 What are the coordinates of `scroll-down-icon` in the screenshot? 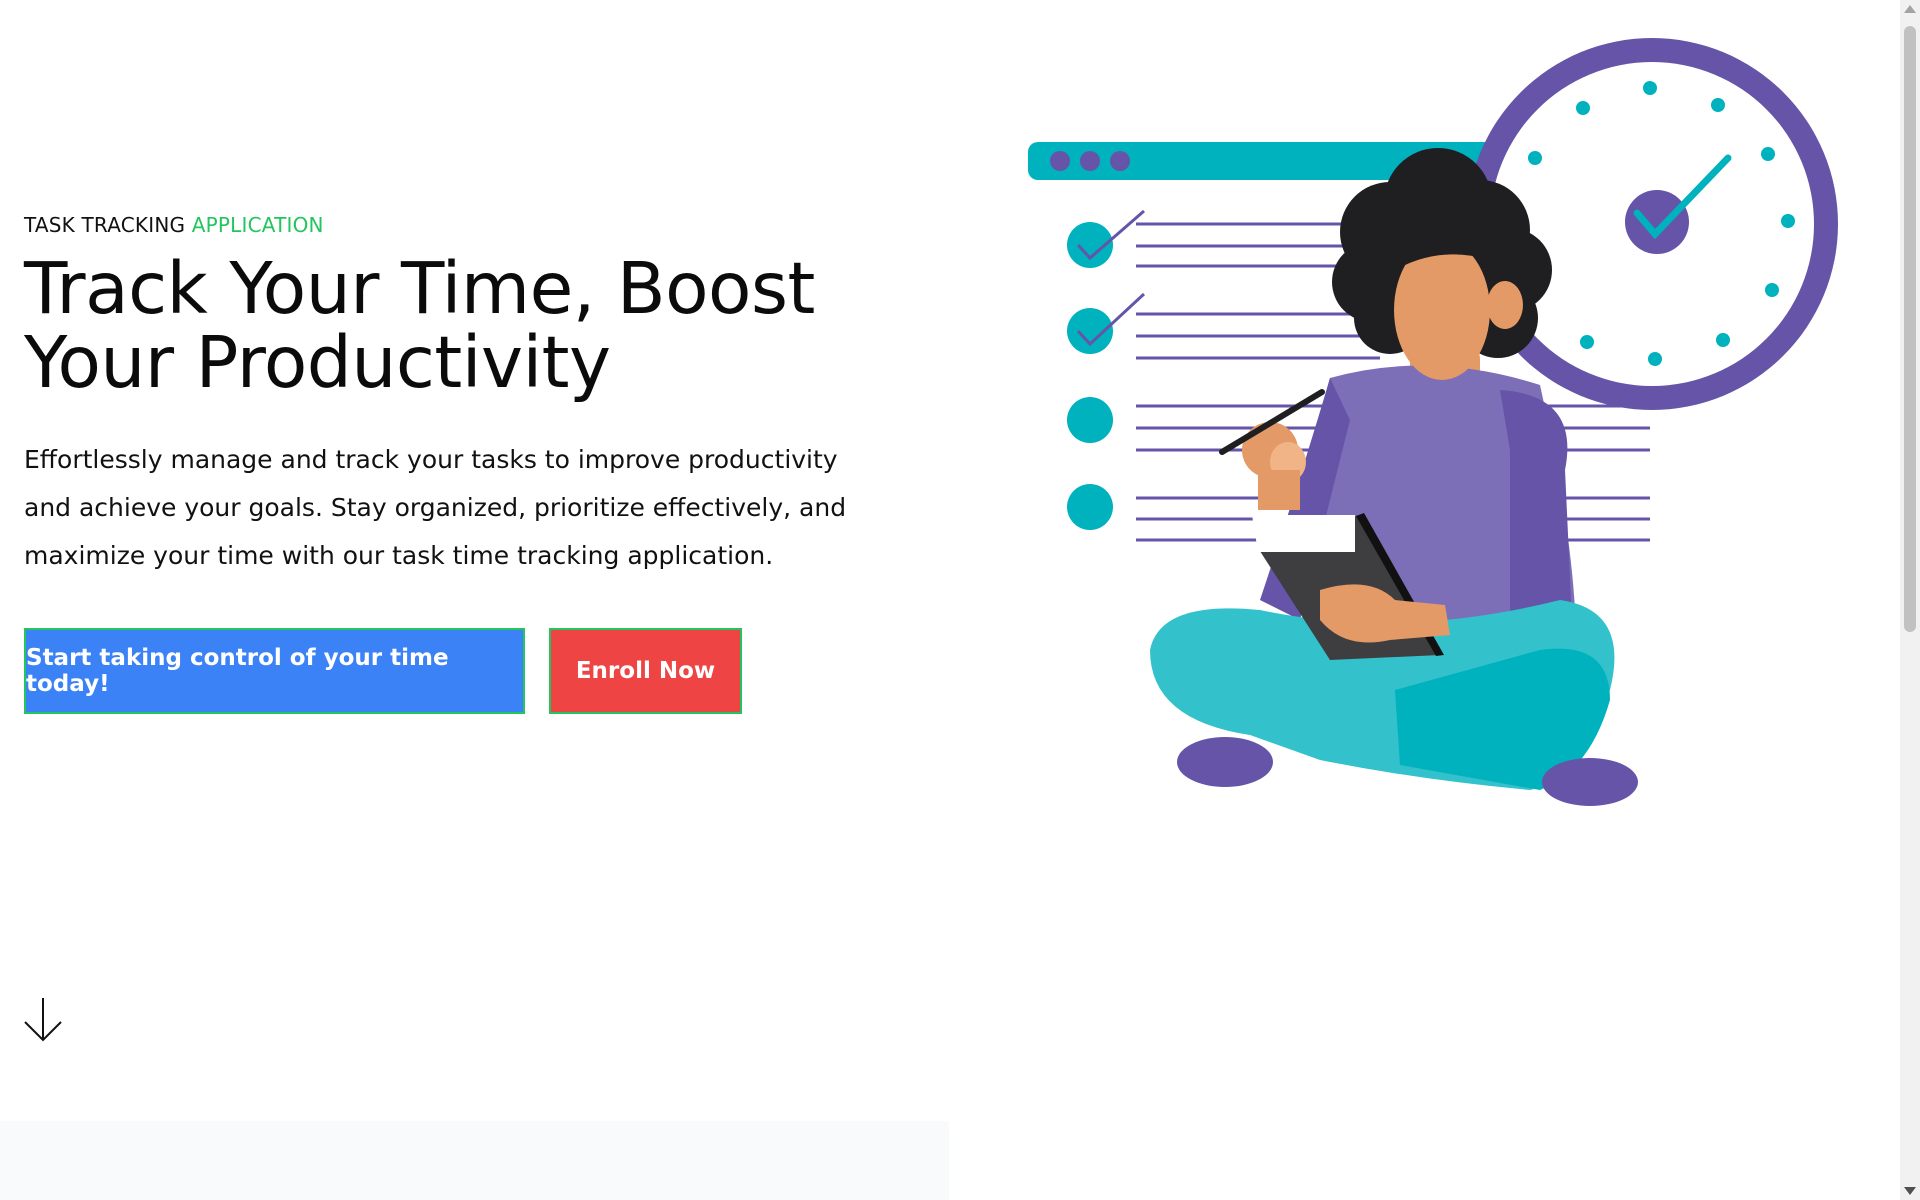 It's located at (1910, 1191).